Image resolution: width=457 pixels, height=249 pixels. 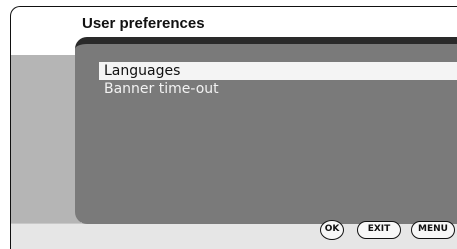 What do you see at coordinates (46, 140) in the screenshot?
I see `left-panel` at bounding box center [46, 140].